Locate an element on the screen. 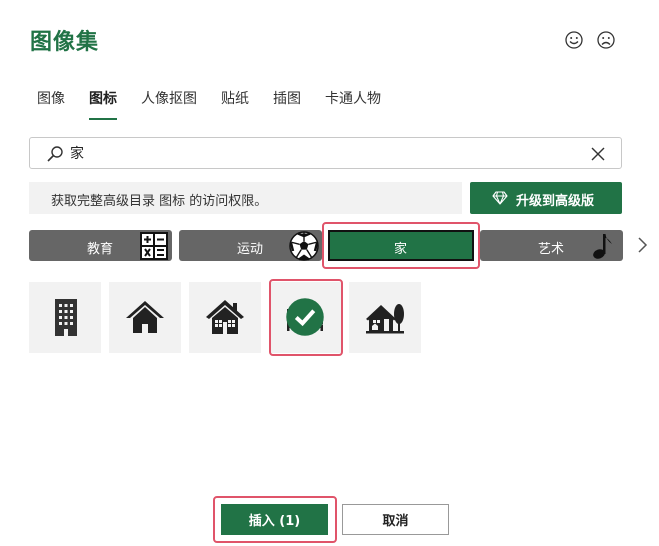  apartment-building-icon is located at coordinates (66, 317).